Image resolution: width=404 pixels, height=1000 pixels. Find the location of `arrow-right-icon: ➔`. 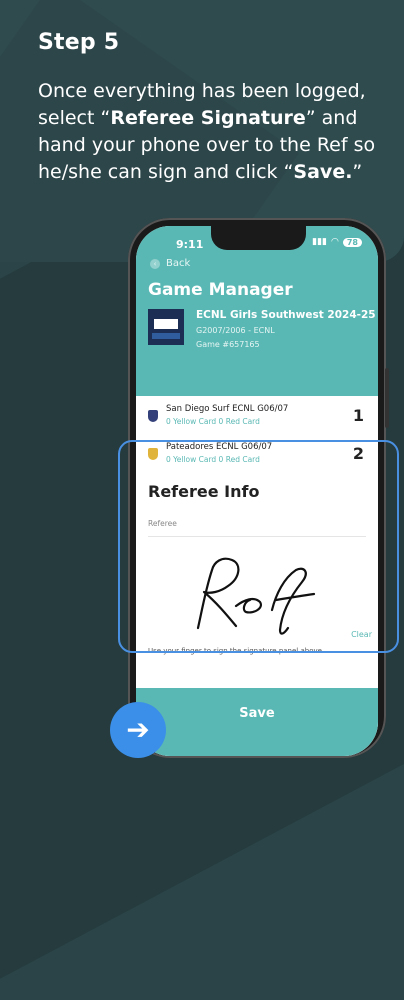

arrow-right-icon: ➔ is located at coordinates (138, 730).